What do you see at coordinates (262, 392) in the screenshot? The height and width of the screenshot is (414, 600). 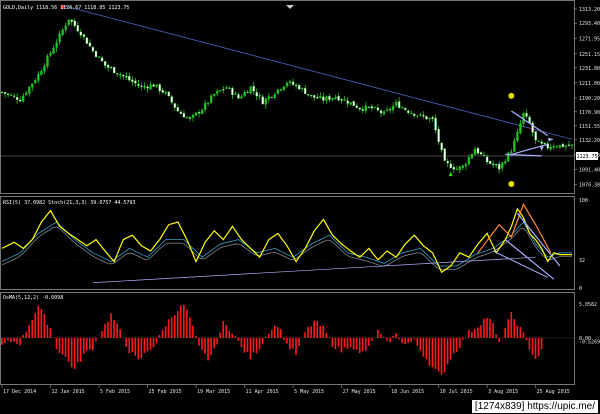 I see `date-tick-label: 11 Apr 2015` at bounding box center [262, 392].